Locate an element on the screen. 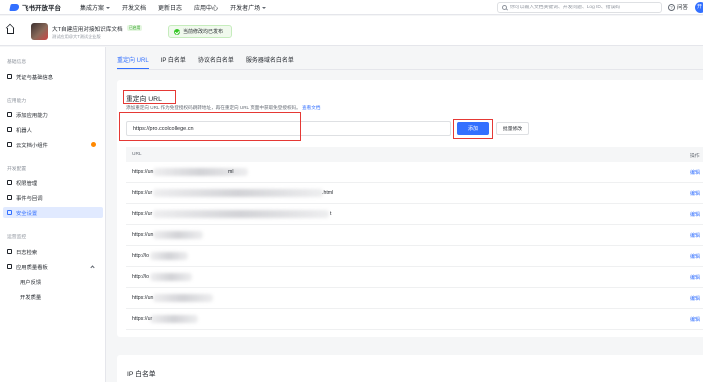 This screenshot has height=382, width=703. row-url-suffix: t is located at coordinates (331, 214).